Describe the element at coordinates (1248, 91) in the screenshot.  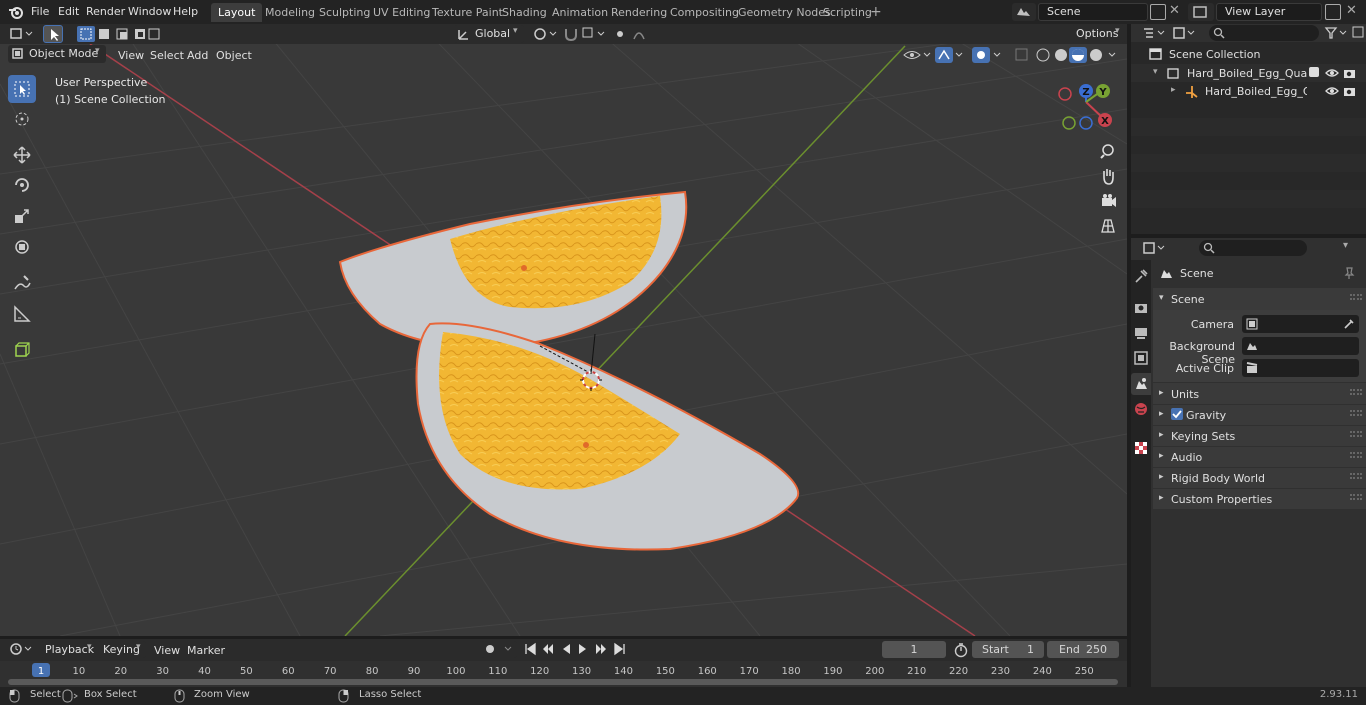
I see `outliner-row-egg-object: ▸ Hard_Boiled_Egg_Quarte` at that location.